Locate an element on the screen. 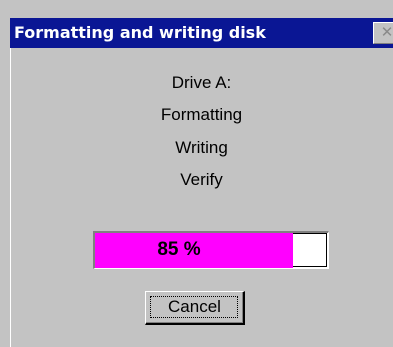 The width and height of the screenshot is (393, 347). progress-bar: 85 % is located at coordinates (211, 250).